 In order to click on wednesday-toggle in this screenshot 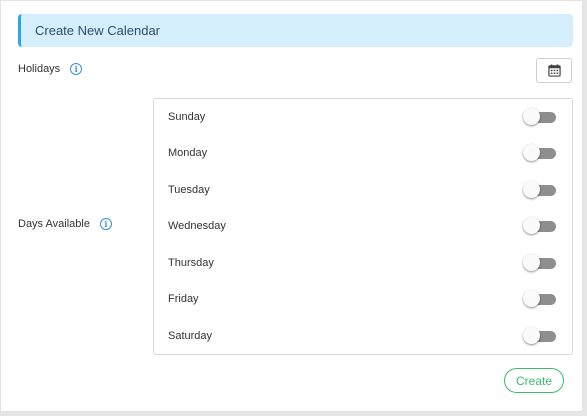, I will do `click(540, 226)`.